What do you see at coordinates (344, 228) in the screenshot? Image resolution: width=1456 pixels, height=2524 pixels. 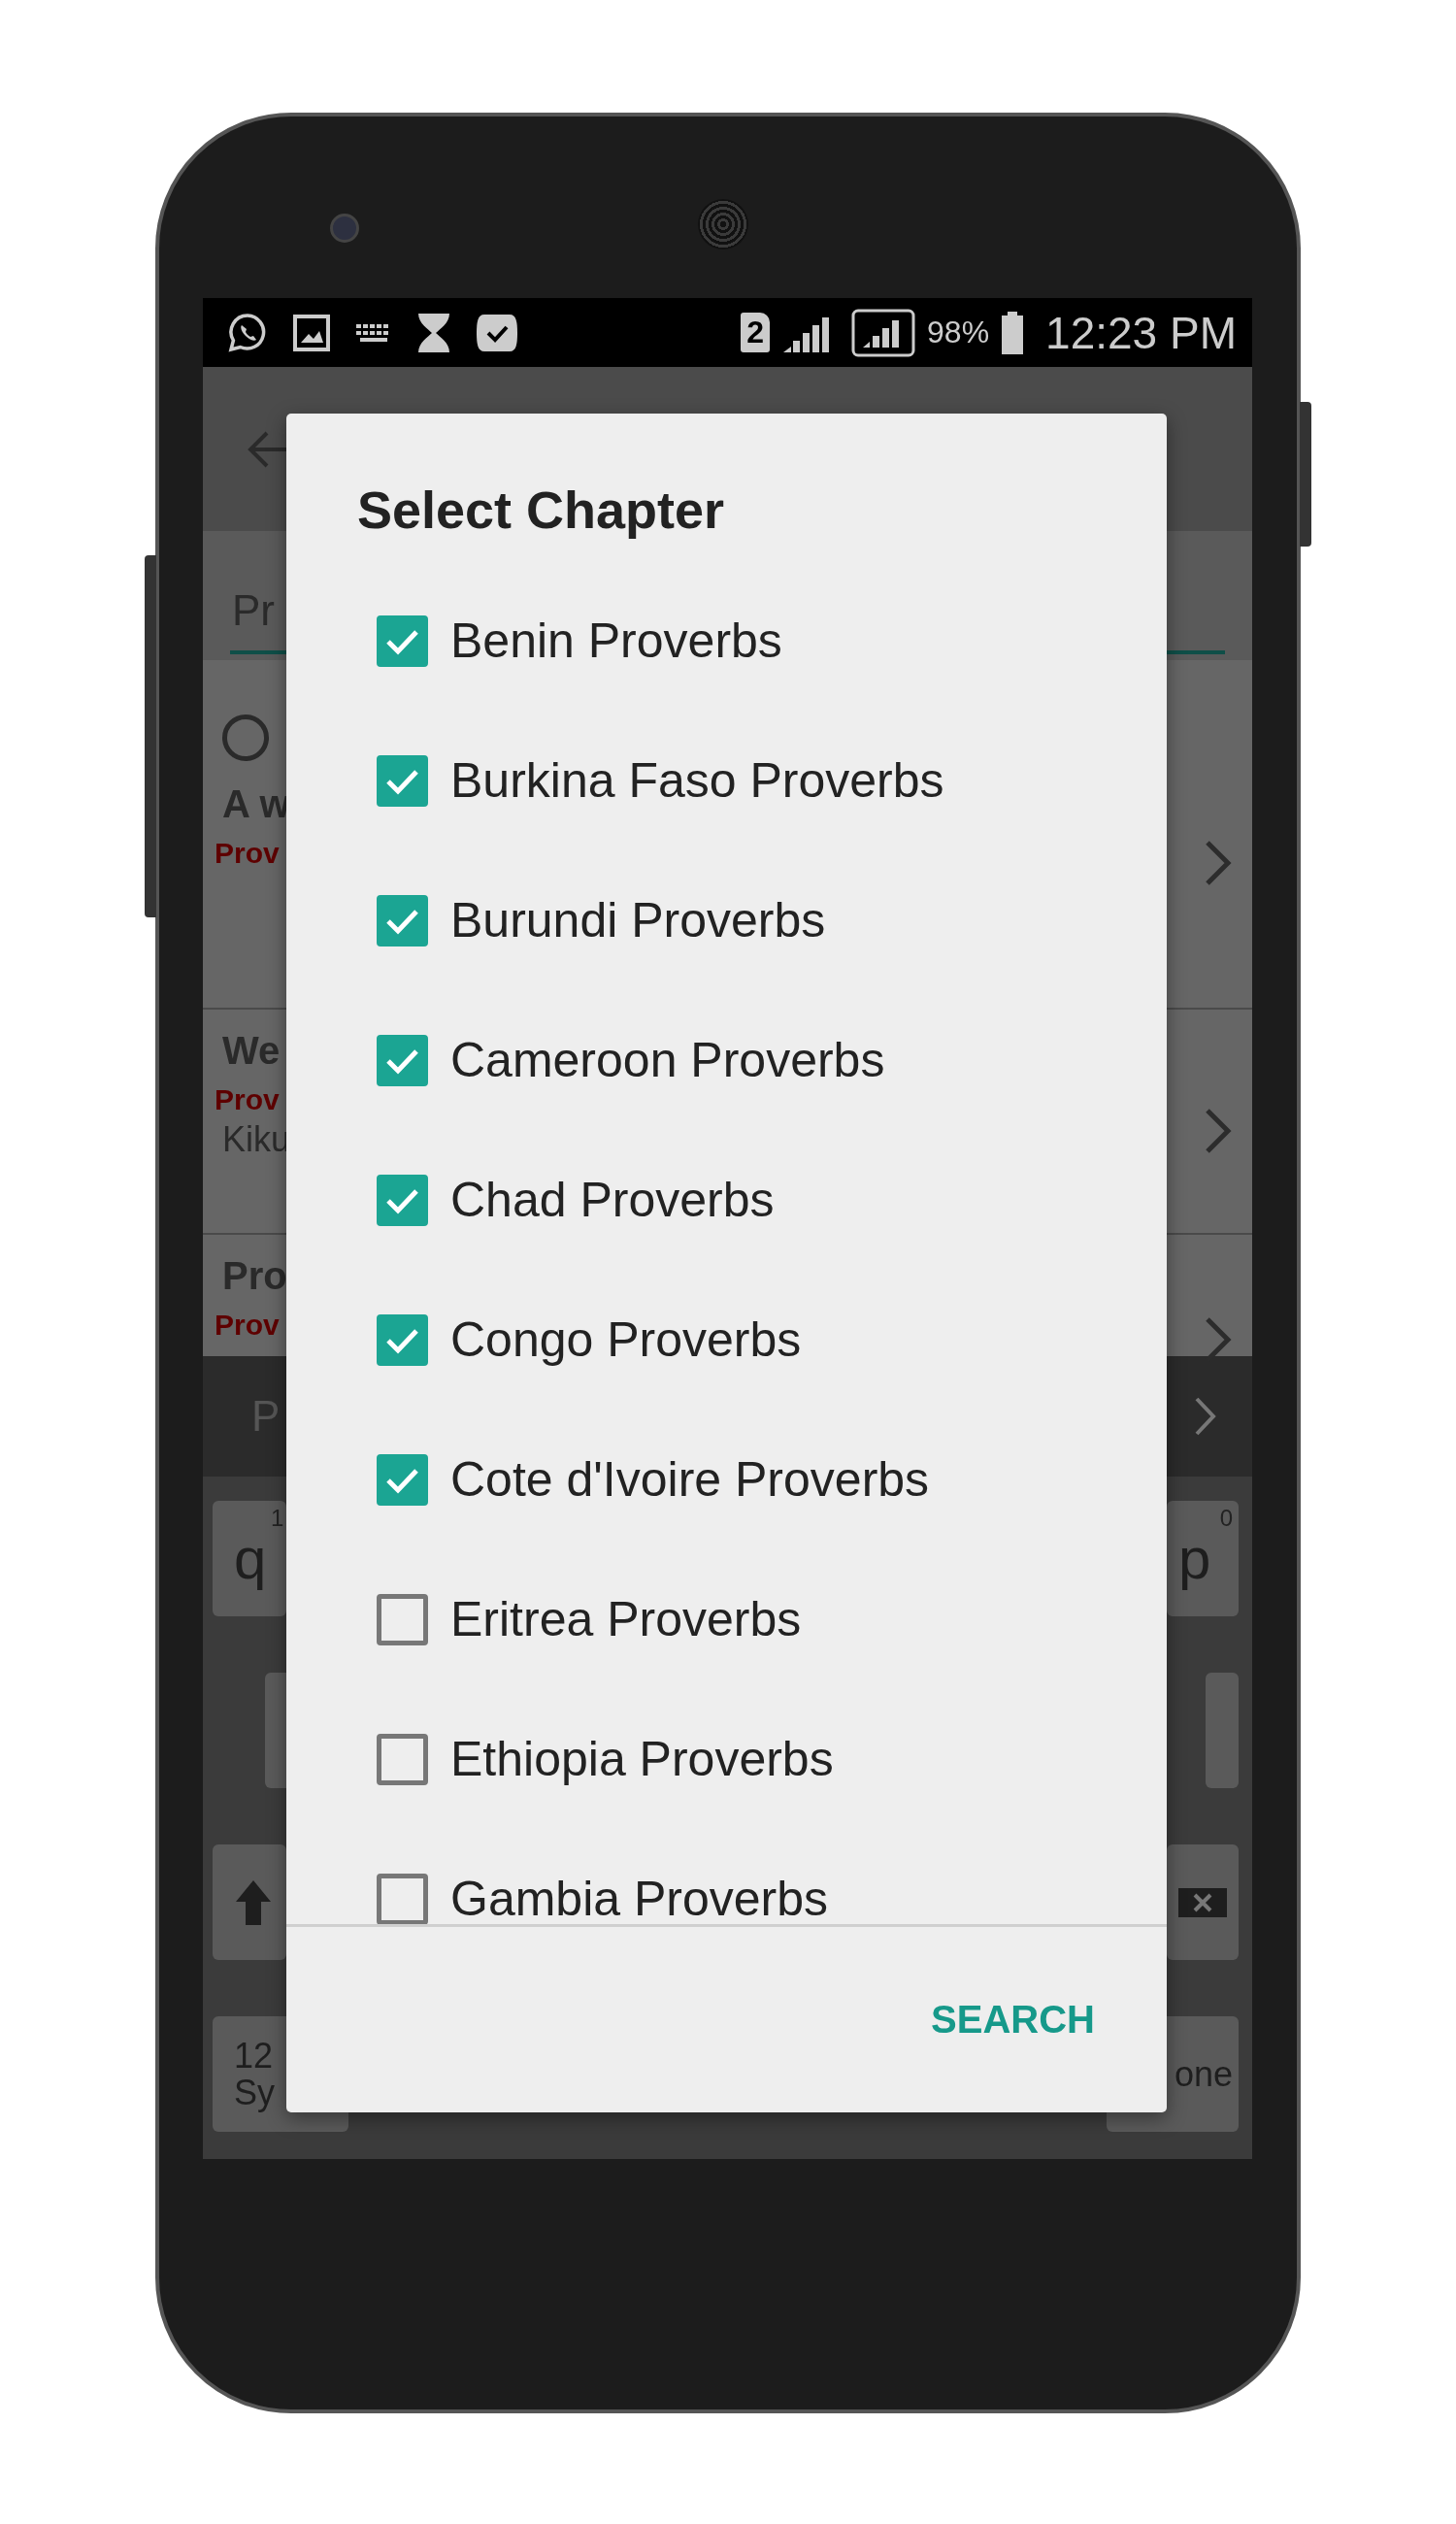 I see `camera-icon` at bounding box center [344, 228].